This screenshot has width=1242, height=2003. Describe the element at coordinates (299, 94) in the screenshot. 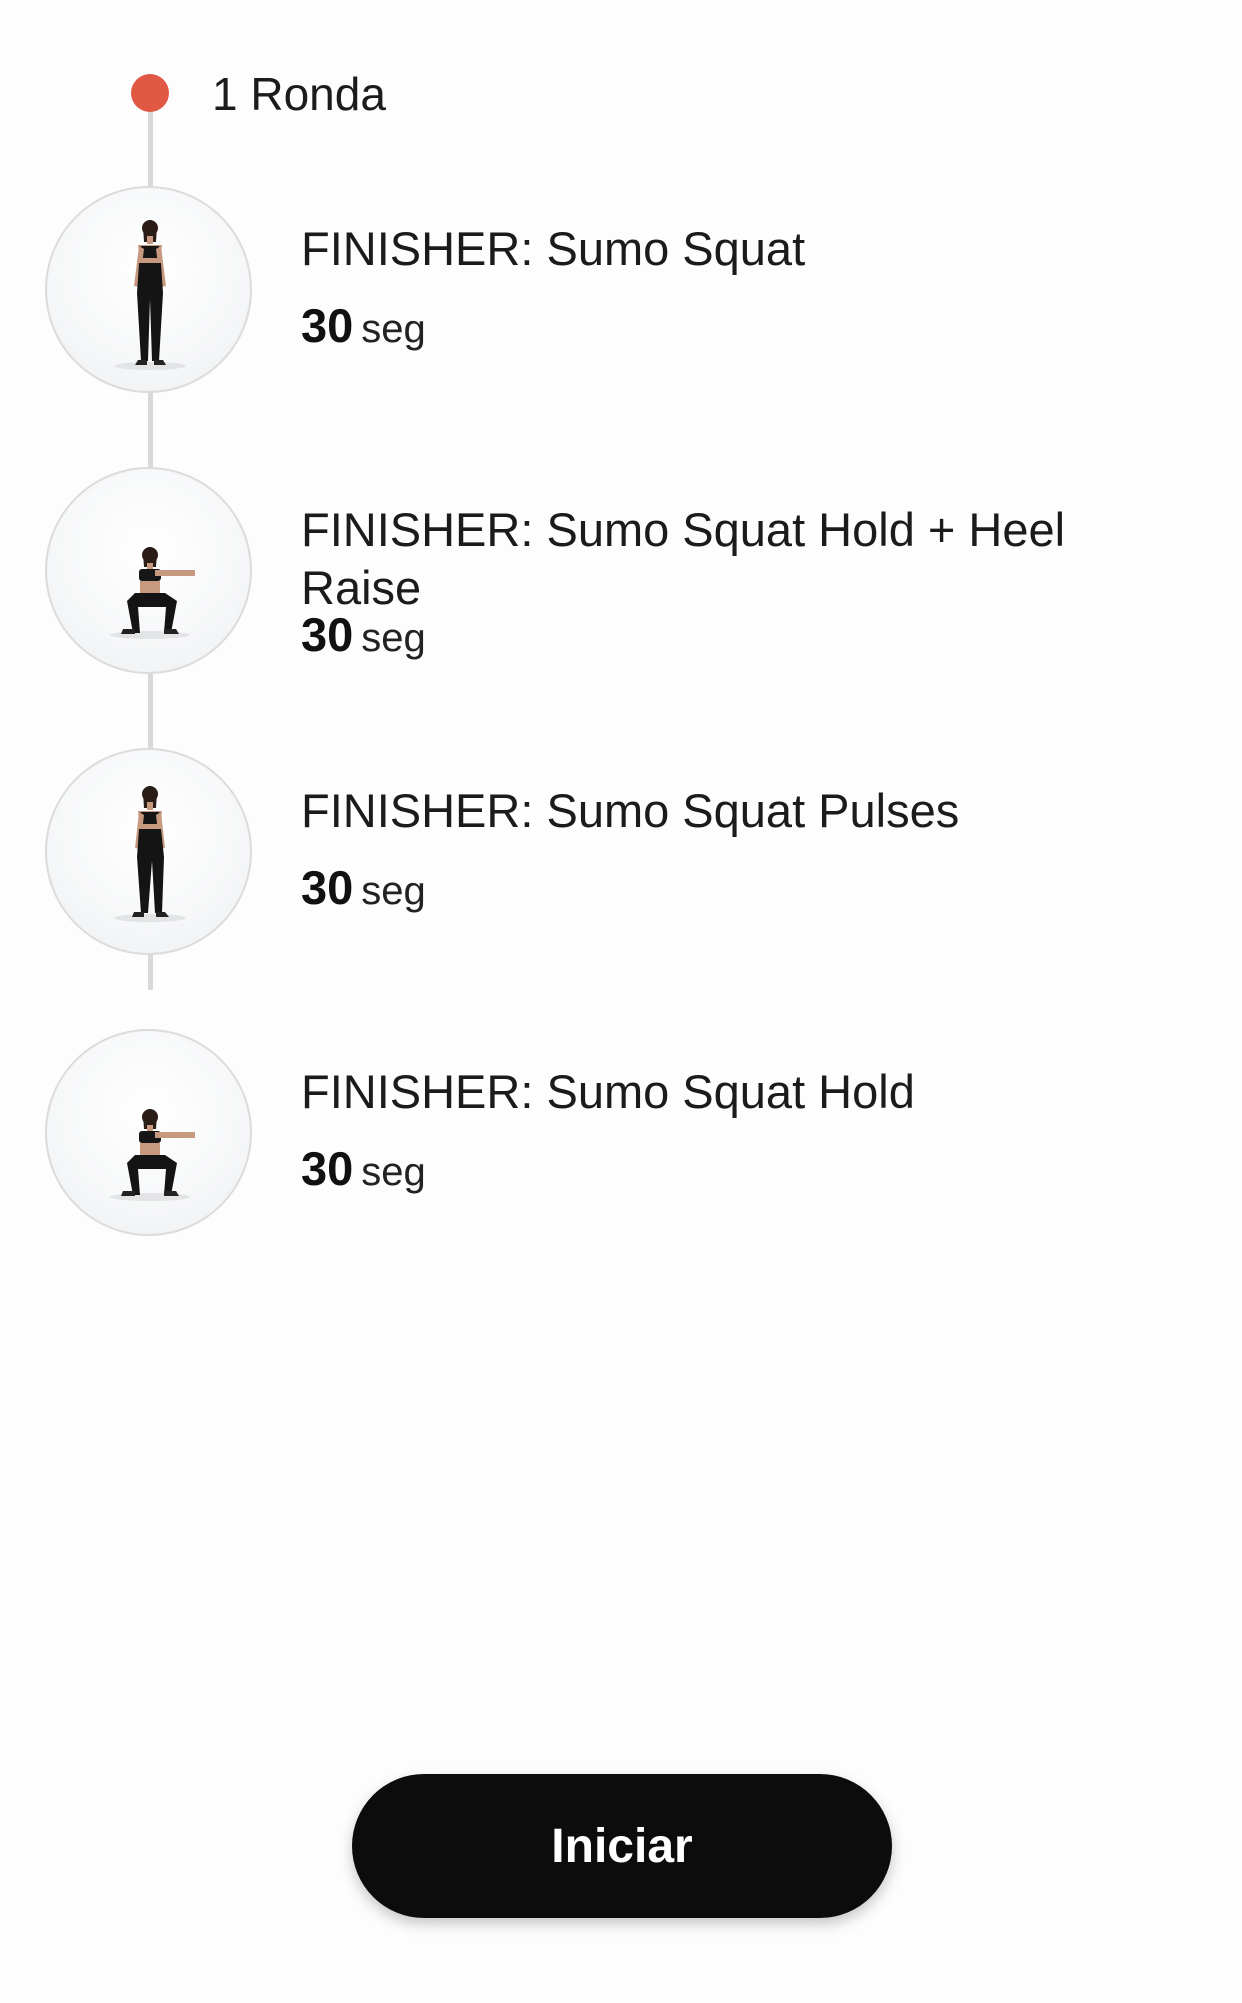

I see `round-label: 1 Ronda` at that location.